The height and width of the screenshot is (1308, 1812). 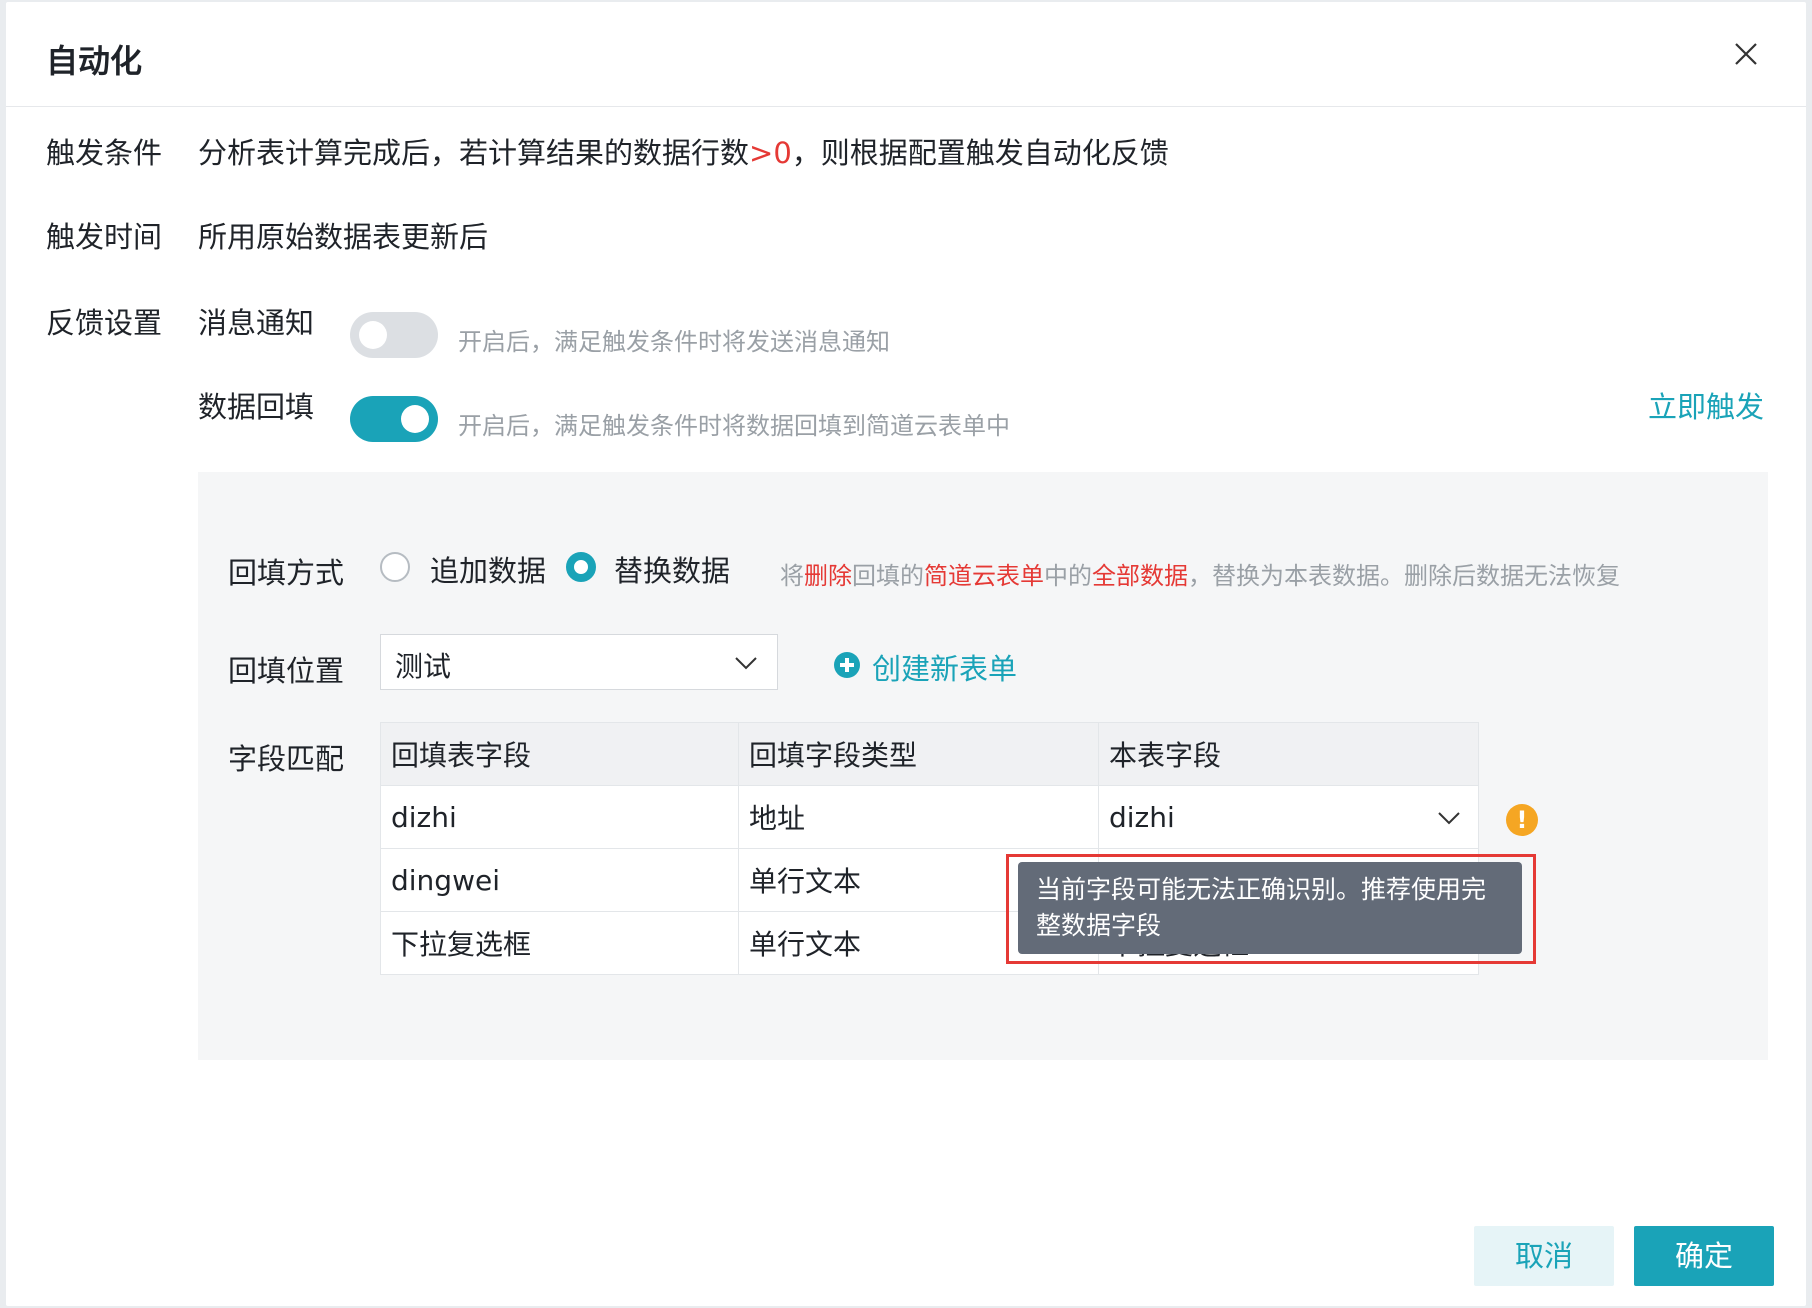 I want to click on table-row: dizhi 地址 dizhi, so click(x=929, y=817).